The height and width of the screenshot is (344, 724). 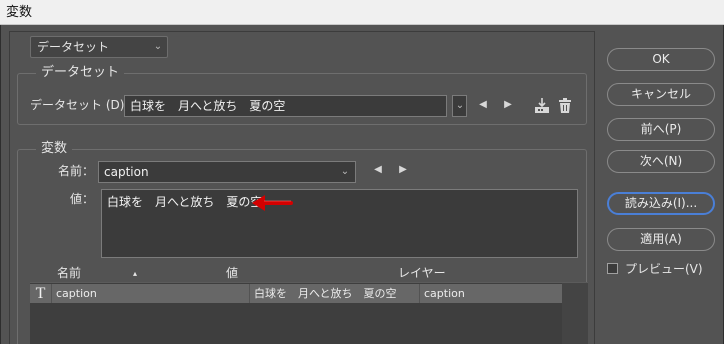 I want to click on variable-table: T caption 白球を 月へと放ち 夏の空 caption, so click(x=309, y=313).